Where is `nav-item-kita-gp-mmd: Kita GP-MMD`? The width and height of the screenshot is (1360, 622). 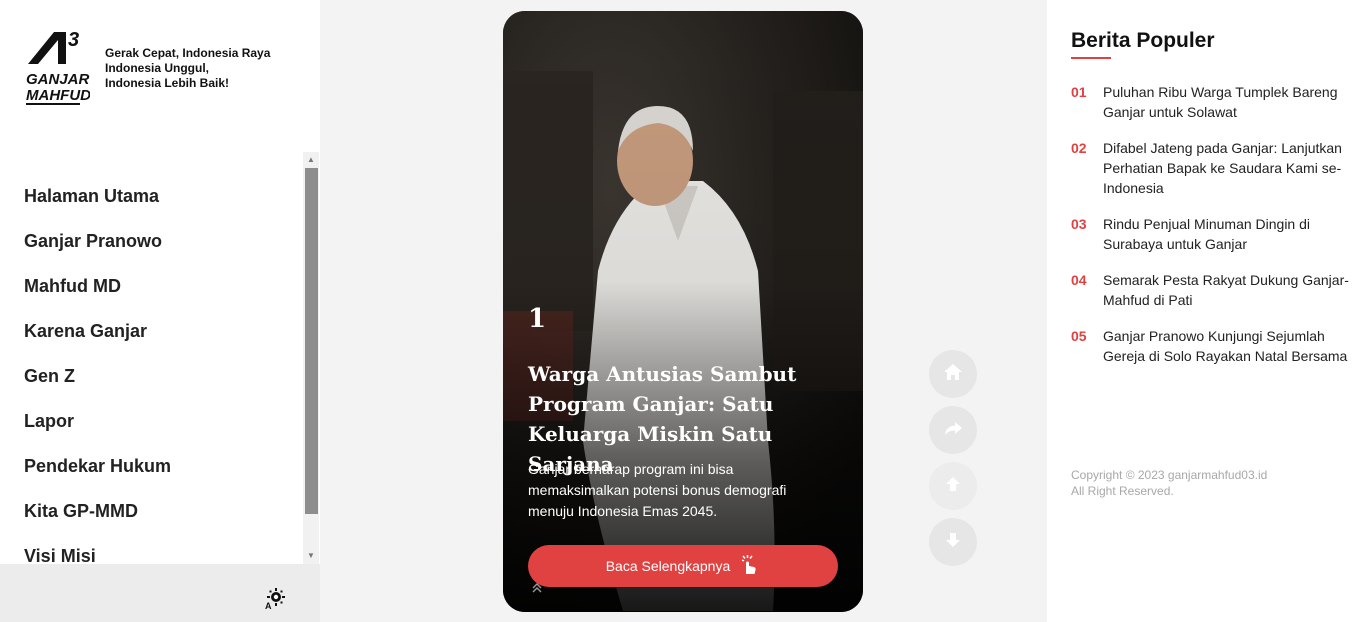
nav-item-kita-gp-mmd: Kita GP-MMD is located at coordinates (151, 511).